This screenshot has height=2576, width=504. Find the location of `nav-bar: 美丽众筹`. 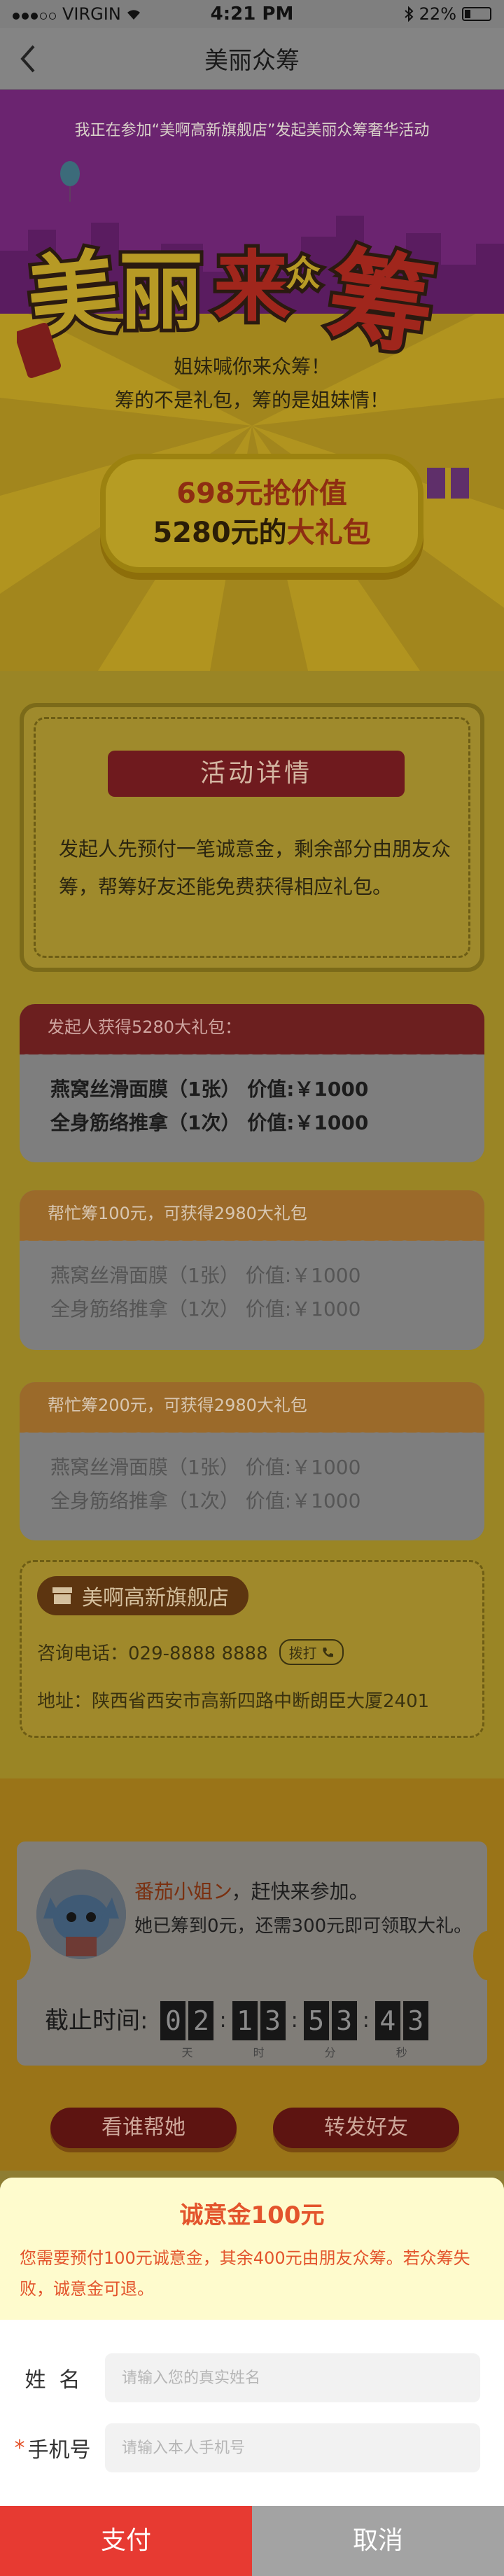

nav-bar: 美丽众筹 is located at coordinates (252, 59).